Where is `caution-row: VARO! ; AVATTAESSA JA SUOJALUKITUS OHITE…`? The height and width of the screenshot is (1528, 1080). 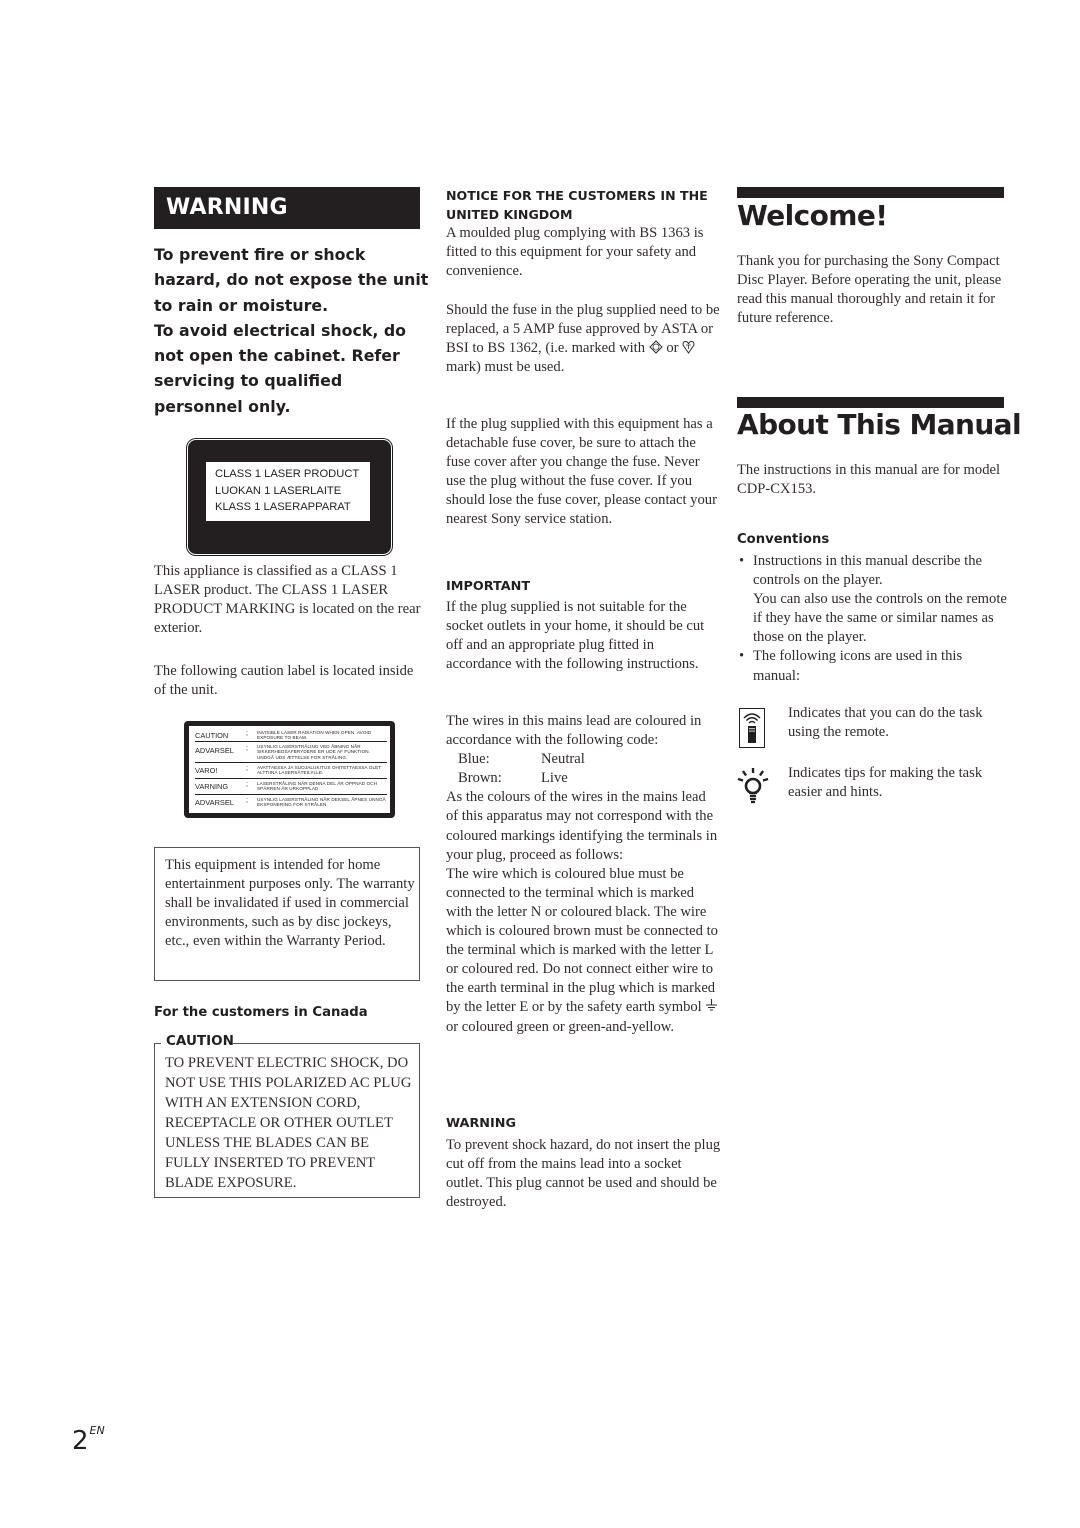 caution-row: VARO! ; AVATTAESSA JA SUOJALUKITUS OHITE… is located at coordinates (291, 771).